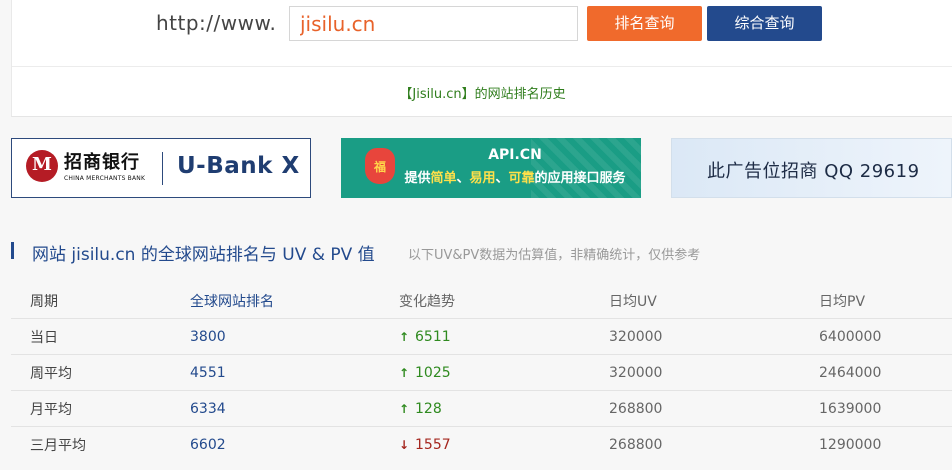 This screenshot has width=952, height=470. I want to click on trend-value: 1557, so click(433, 444).